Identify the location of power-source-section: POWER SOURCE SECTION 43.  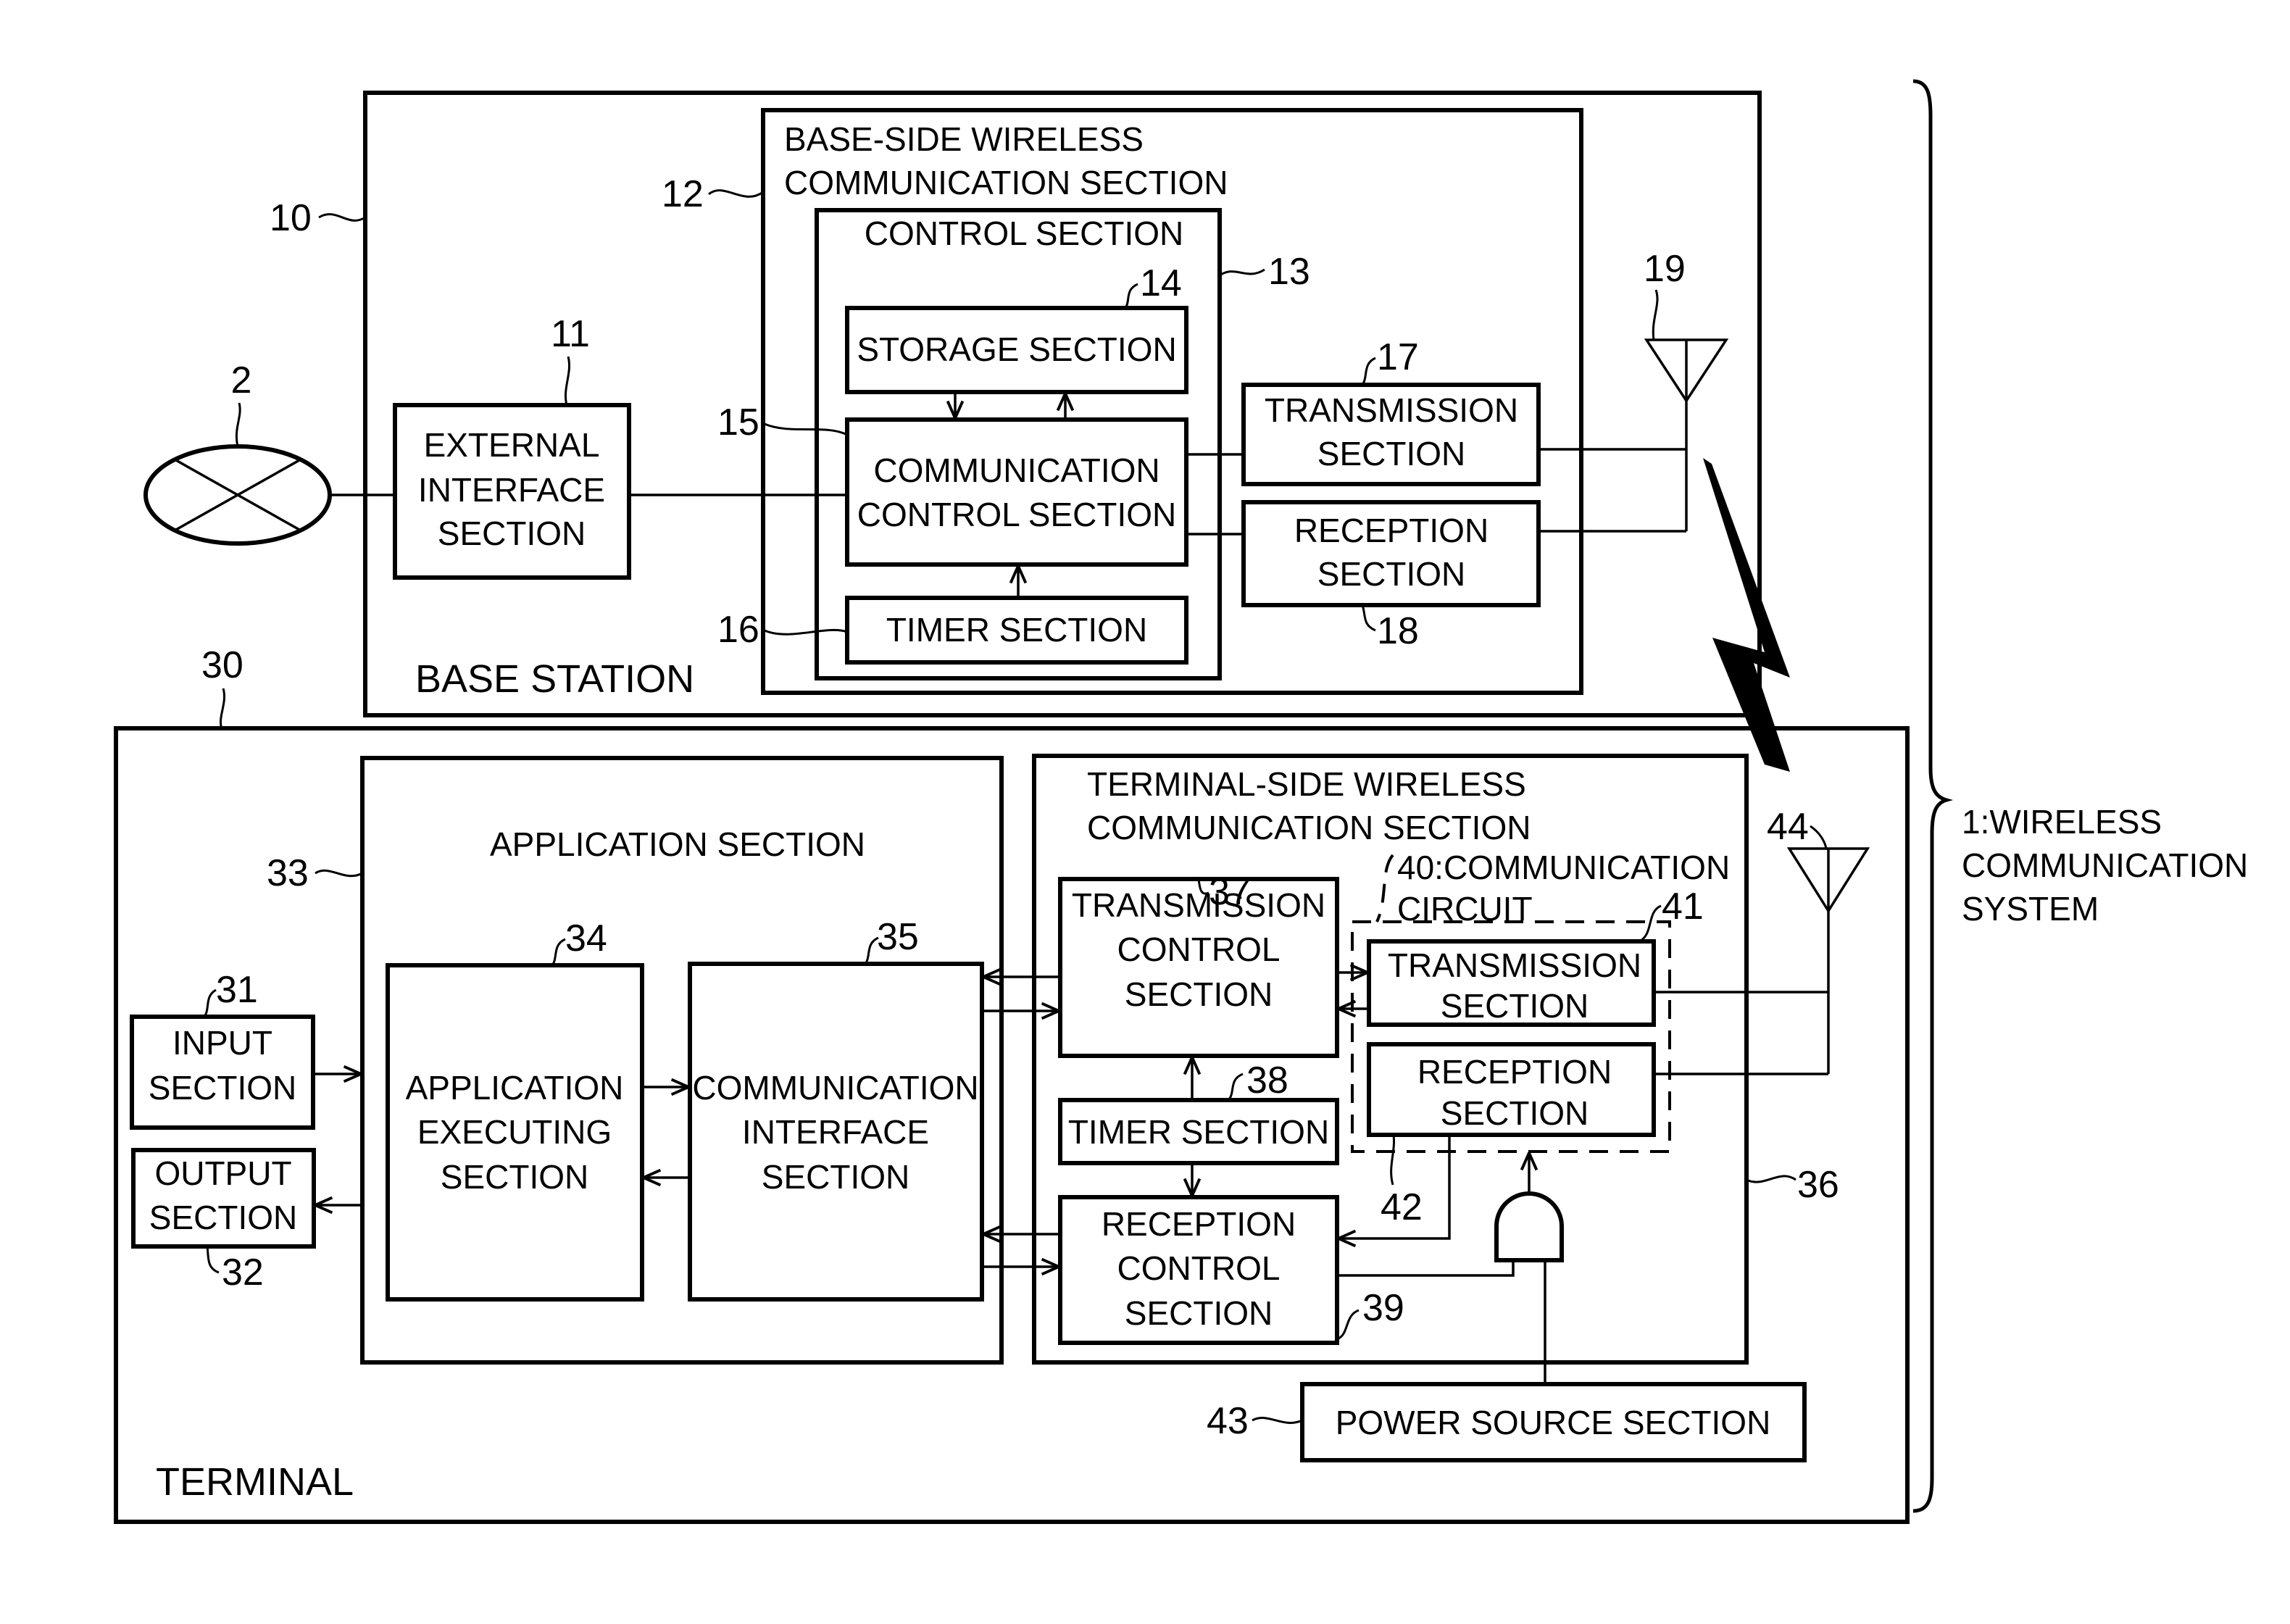
(1507, 1422).